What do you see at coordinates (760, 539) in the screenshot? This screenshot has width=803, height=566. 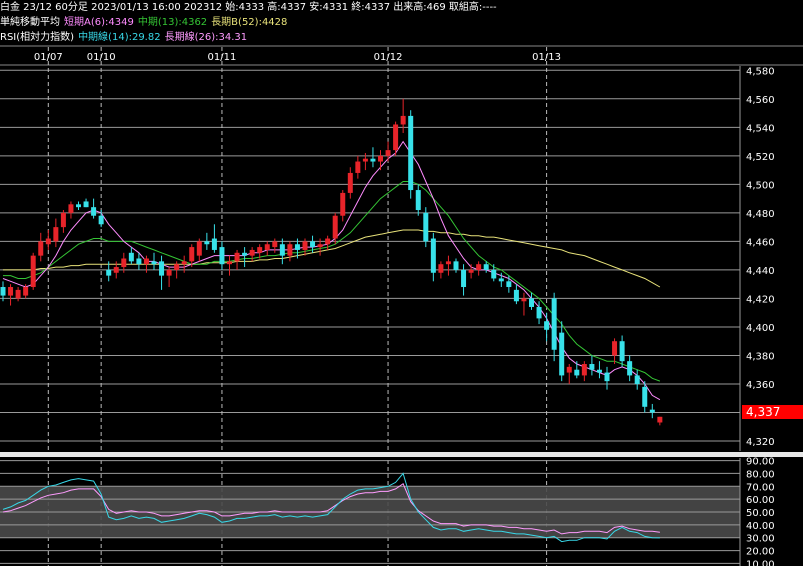 I see `rsi-tick-label: 30.00` at bounding box center [760, 539].